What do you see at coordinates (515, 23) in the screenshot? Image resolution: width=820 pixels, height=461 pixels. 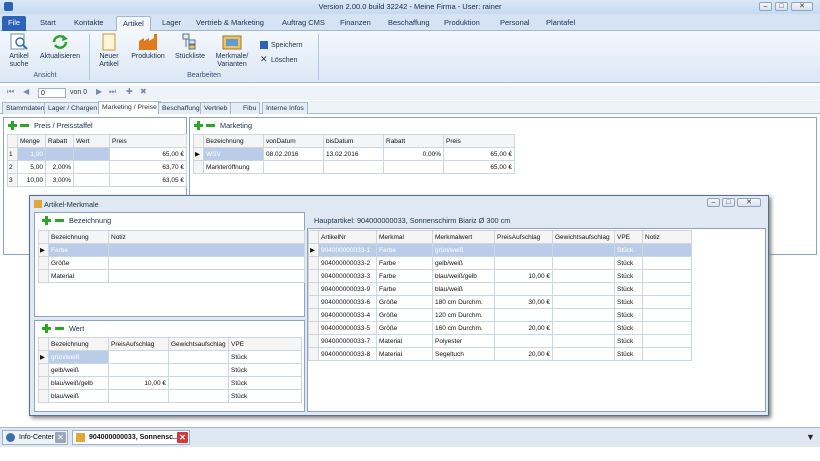 I see `tab-personal: Personal` at bounding box center [515, 23].